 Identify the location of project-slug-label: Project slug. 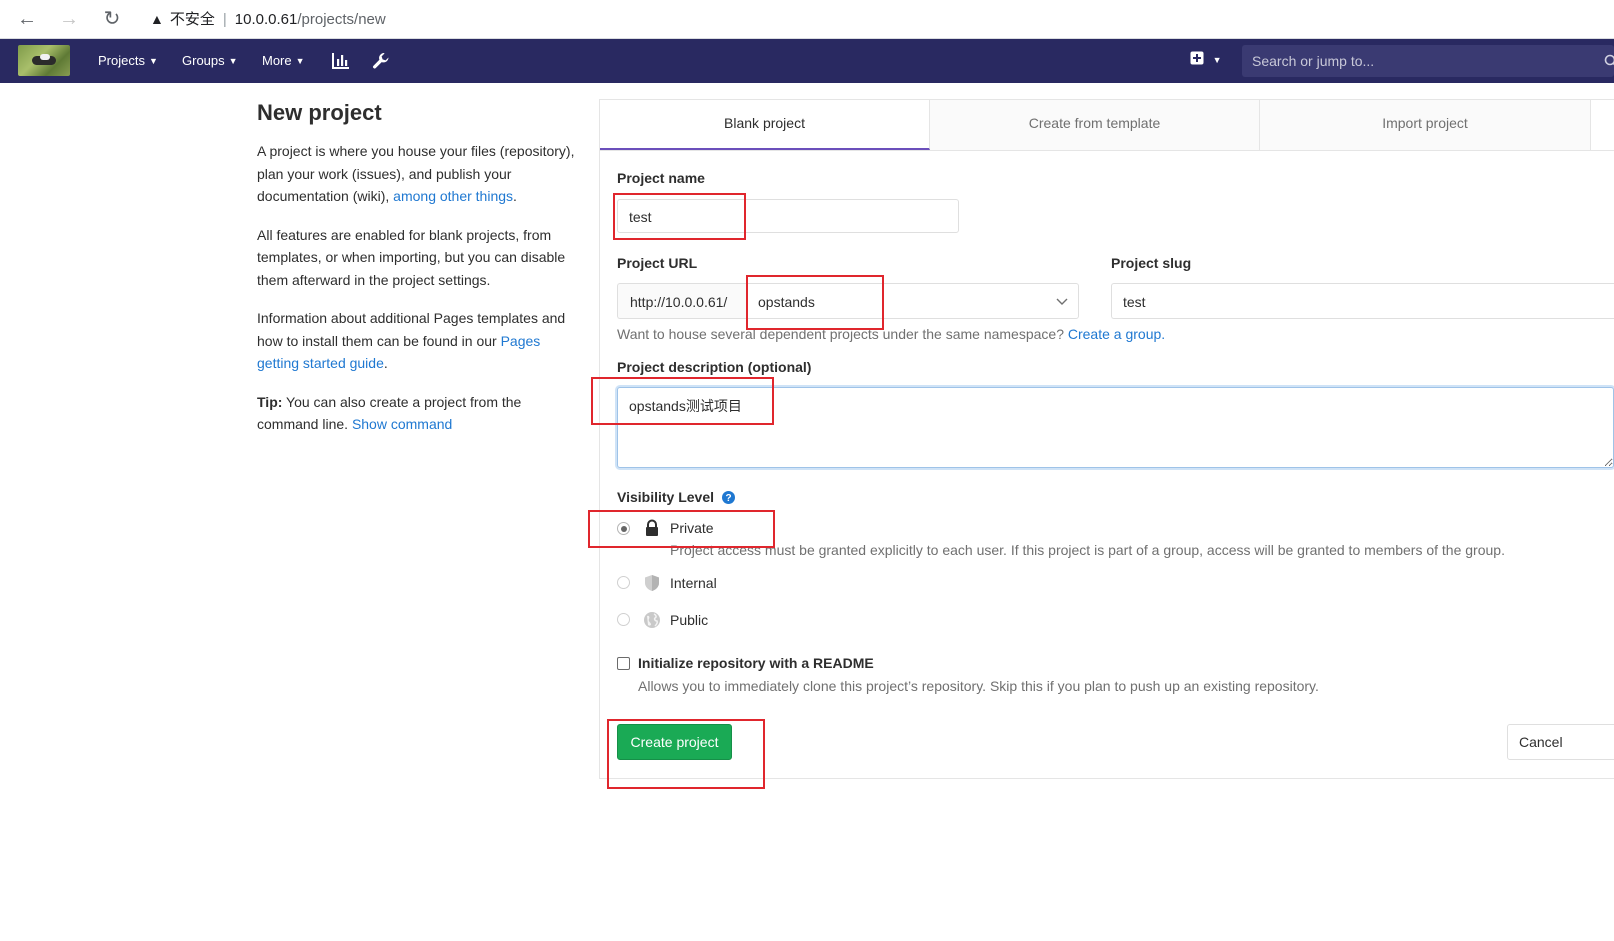
(1151, 263).